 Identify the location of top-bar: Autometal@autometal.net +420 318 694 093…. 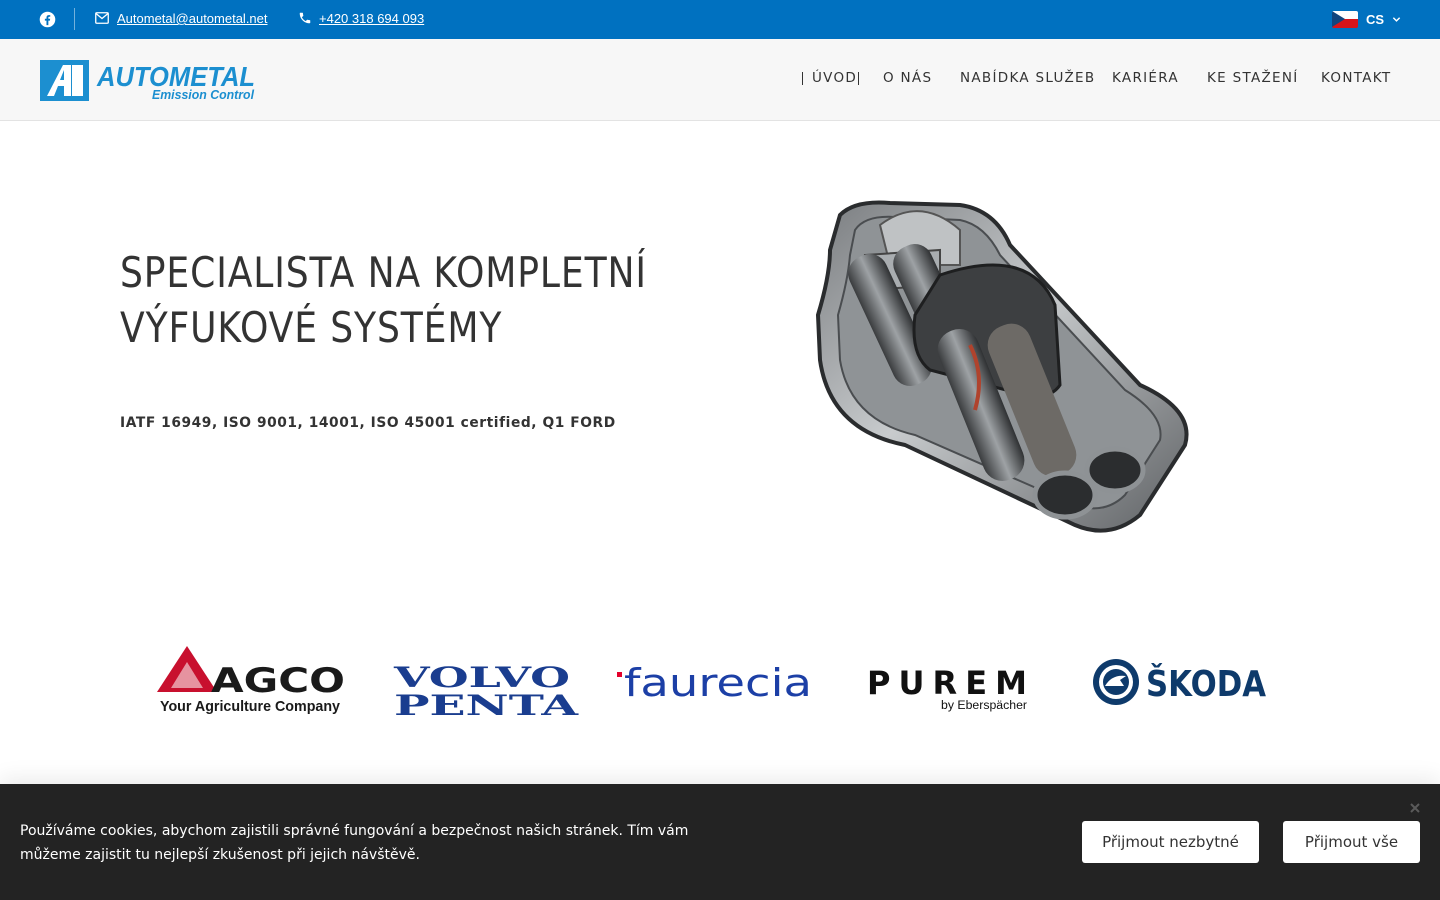
(720, 19).